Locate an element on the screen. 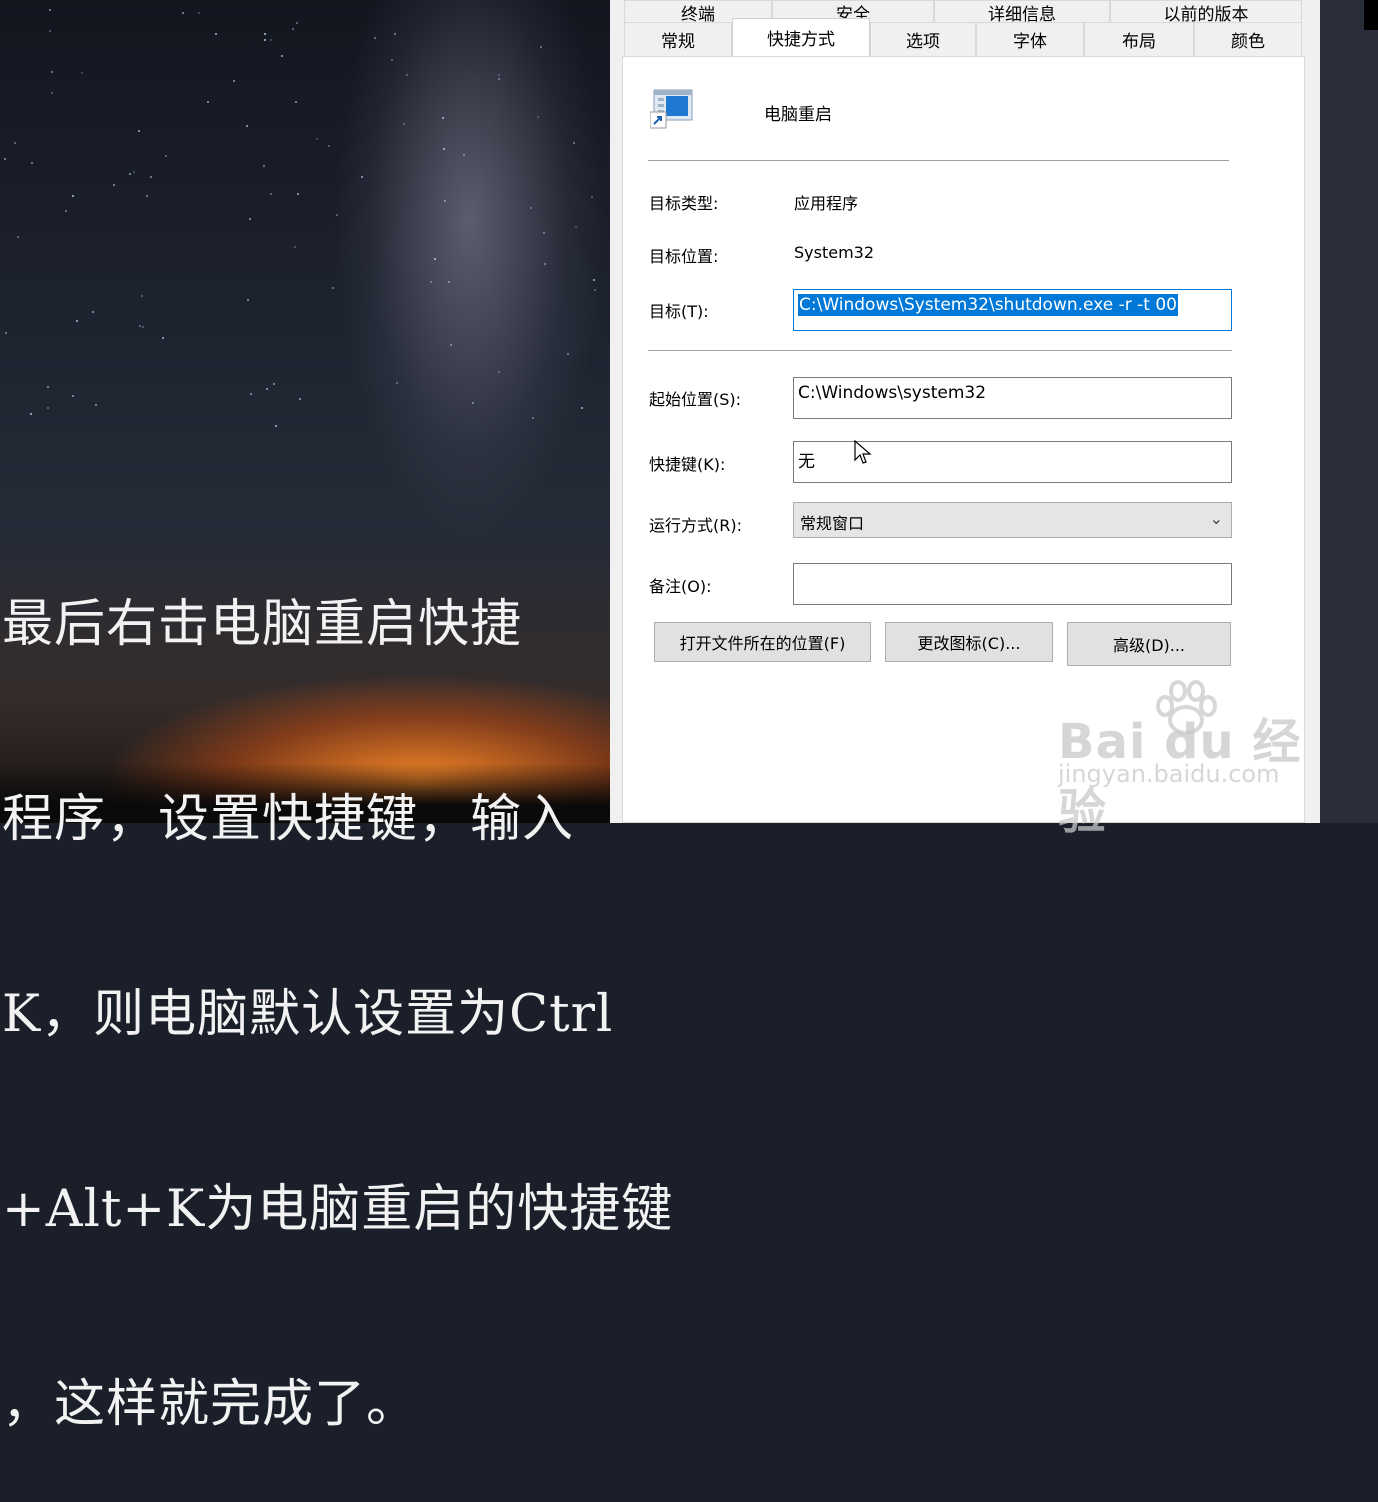  tab-font: 字体 is located at coordinates (1030, 39).